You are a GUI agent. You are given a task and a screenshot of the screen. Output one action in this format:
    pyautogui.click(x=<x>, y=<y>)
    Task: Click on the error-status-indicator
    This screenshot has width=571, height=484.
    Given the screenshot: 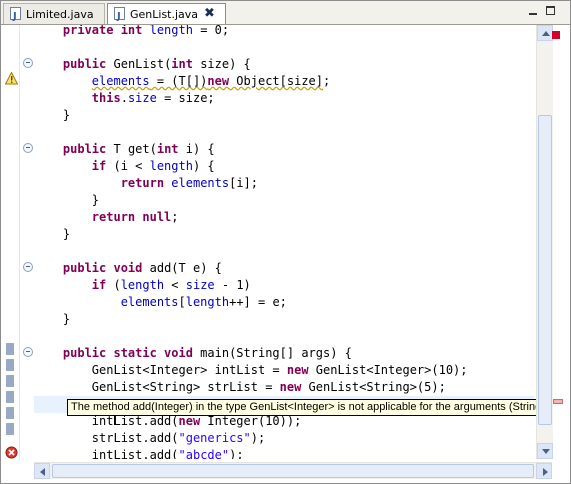 What is the action you would take?
    pyautogui.click(x=556, y=35)
    